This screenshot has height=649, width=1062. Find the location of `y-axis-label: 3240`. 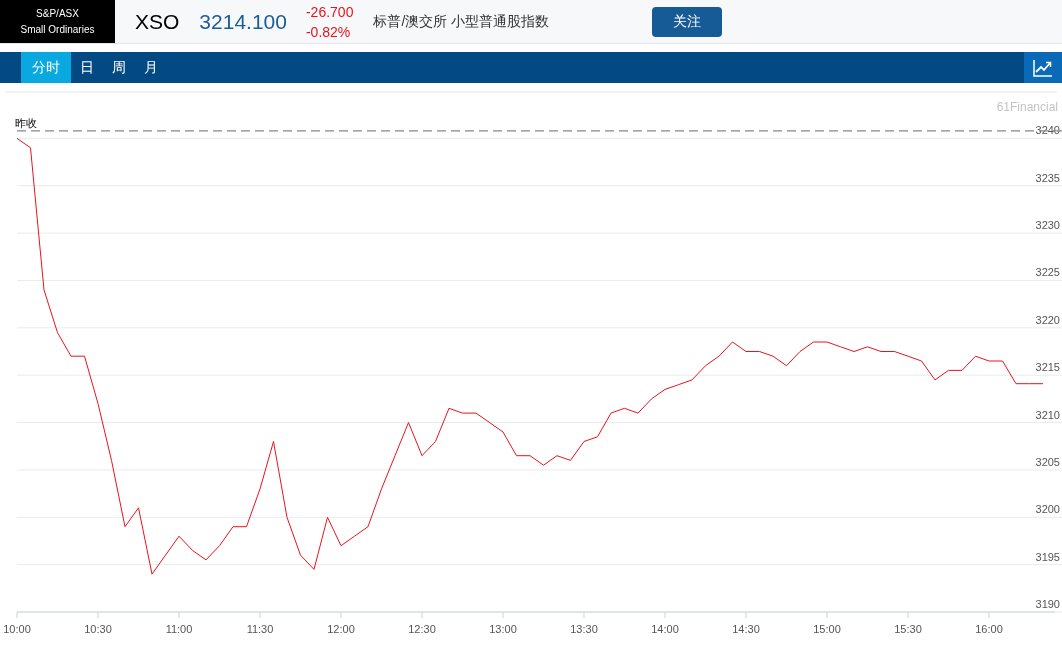

y-axis-label: 3240 is located at coordinates (1047, 130).